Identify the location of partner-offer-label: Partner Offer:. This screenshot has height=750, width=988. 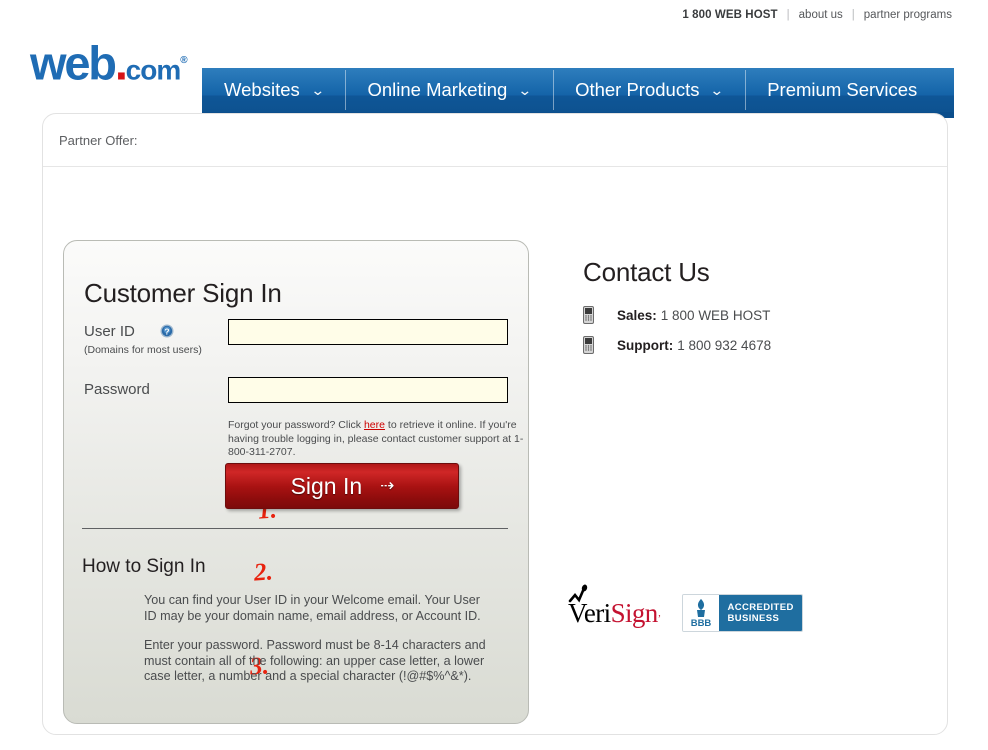
(98, 140).